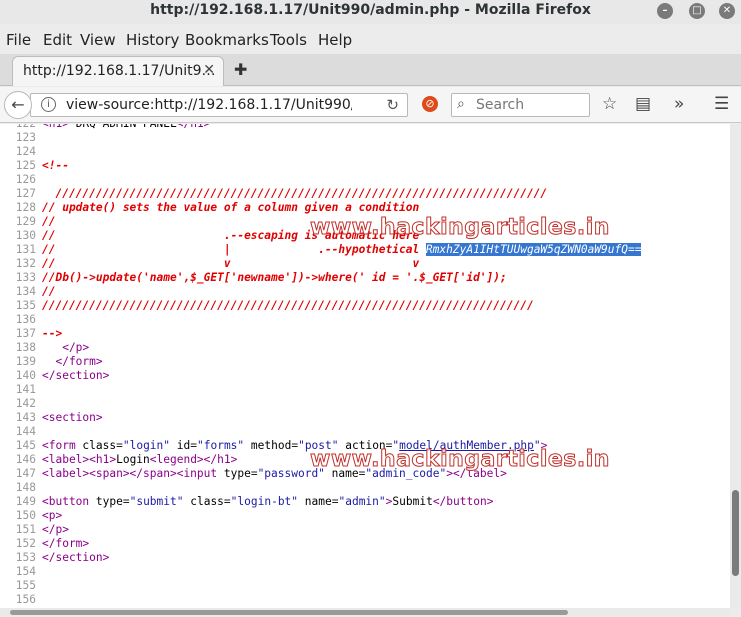 This screenshot has width=741, height=617. Describe the element at coordinates (25, 263) in the screenshot. I see `line-number: 132` at that location.